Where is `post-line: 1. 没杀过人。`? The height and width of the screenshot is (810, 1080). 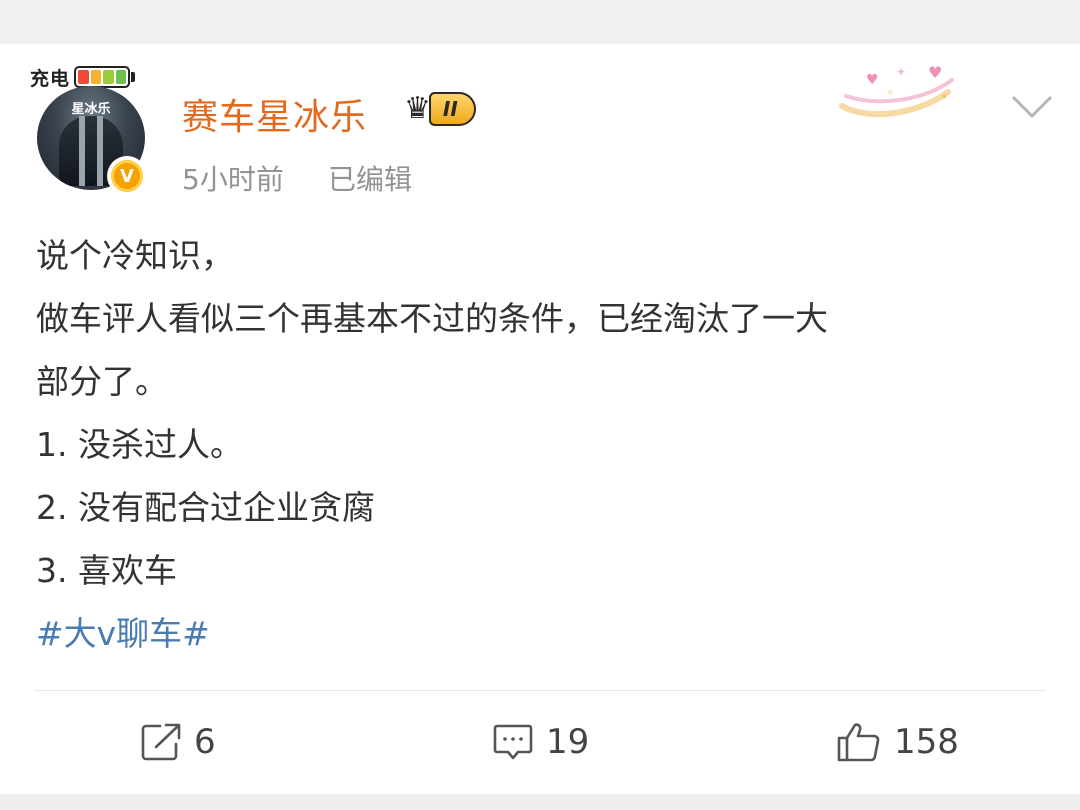 post-line: 1. 没杀过人。 is located at coordinates (139, 444).